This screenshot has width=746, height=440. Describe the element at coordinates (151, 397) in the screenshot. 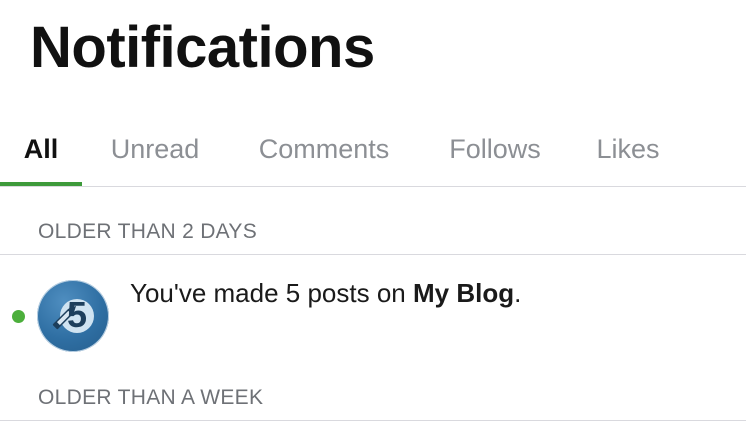

I see `section-label: OLDER THAN A WEEK` at that location.